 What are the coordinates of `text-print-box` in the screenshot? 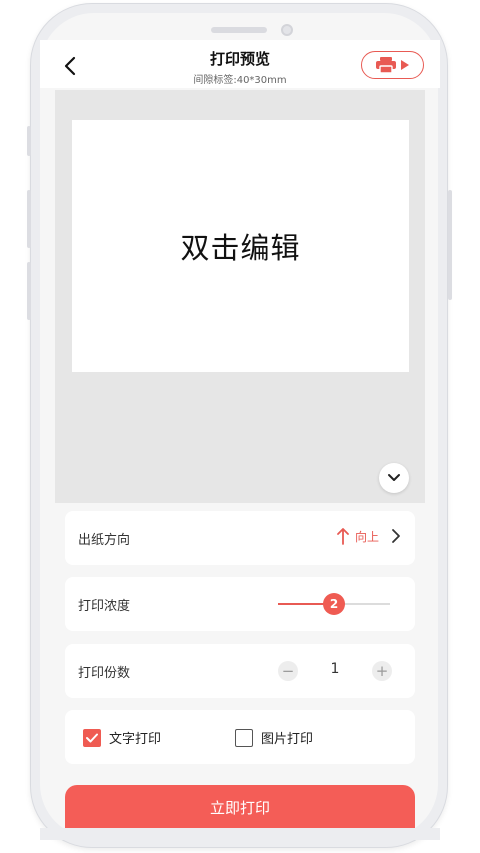 It's located at (92, 737).